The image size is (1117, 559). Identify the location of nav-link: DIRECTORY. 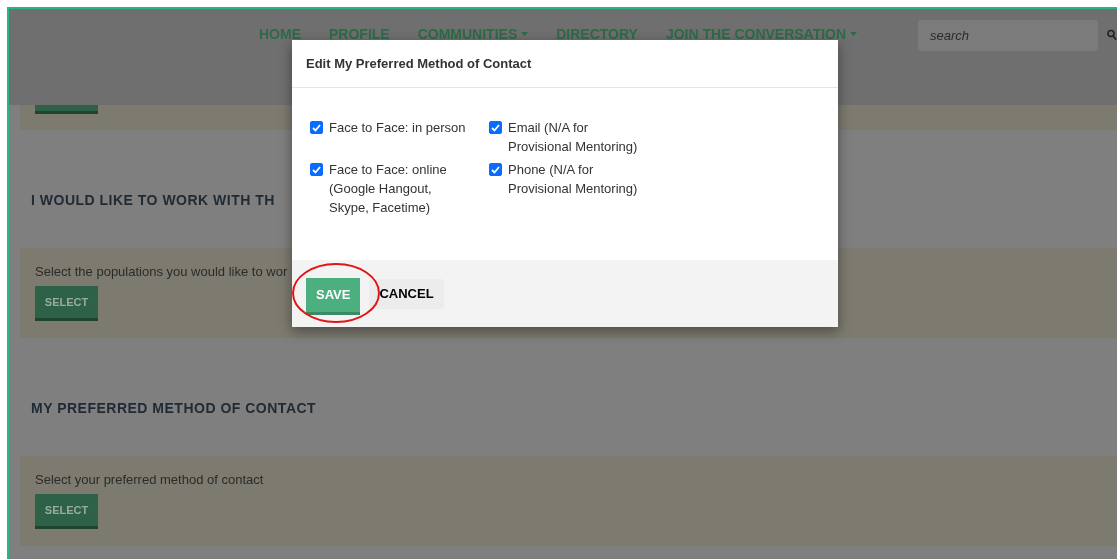
(597, 34).